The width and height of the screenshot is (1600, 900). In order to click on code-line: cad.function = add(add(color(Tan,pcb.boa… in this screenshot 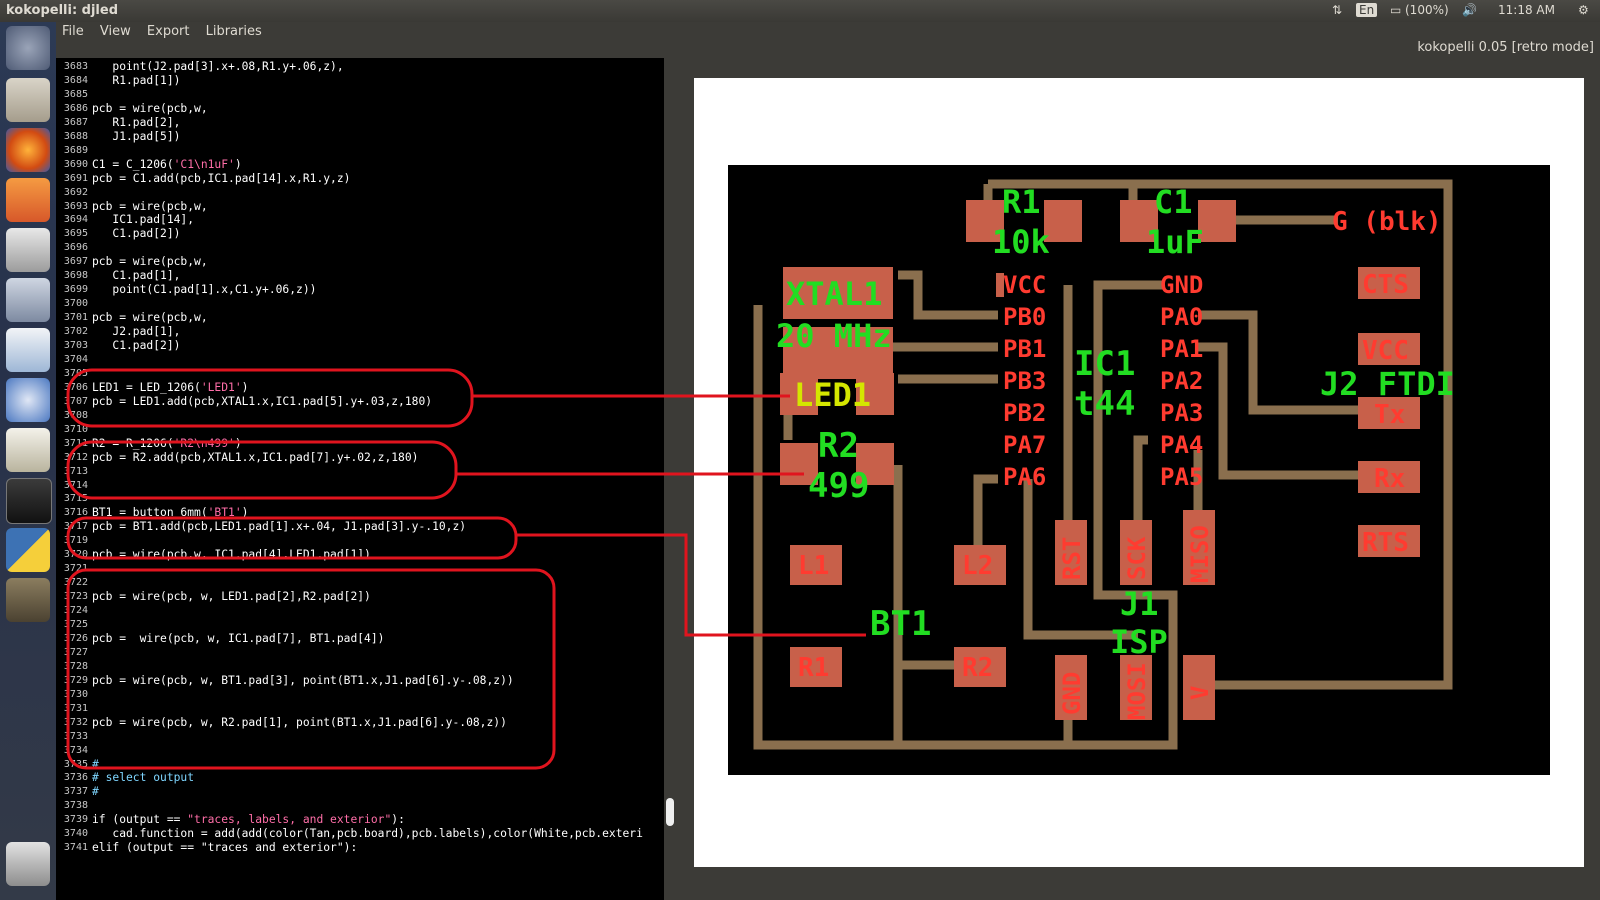, I will do `click(367, 834)`.